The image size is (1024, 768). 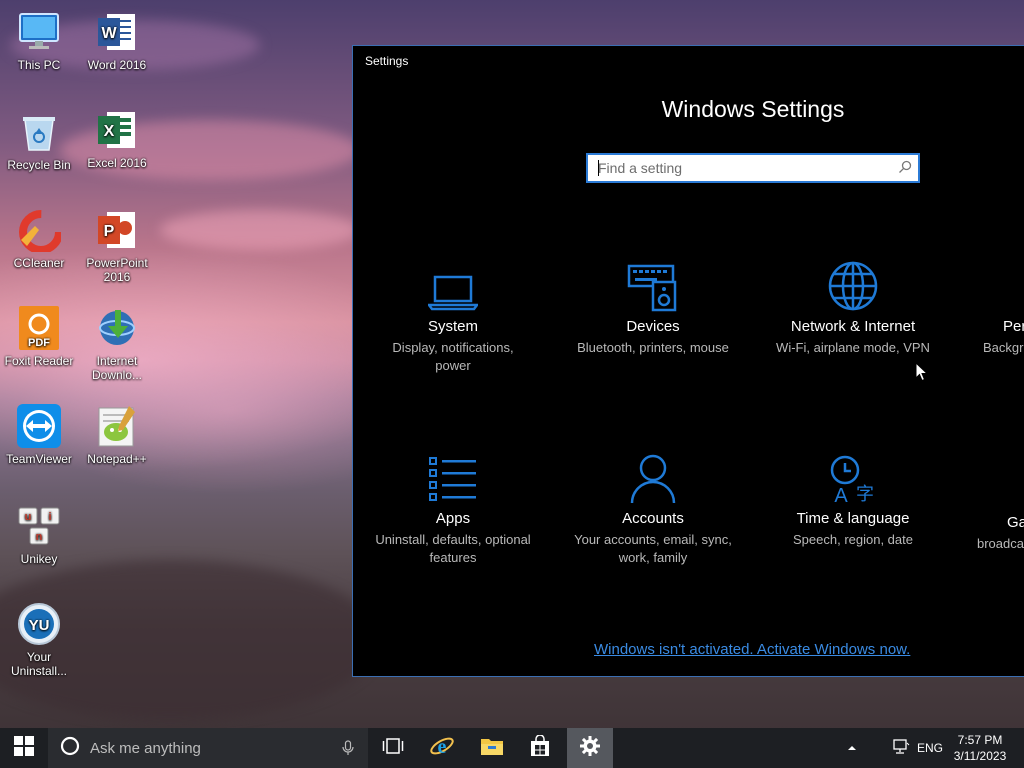 What do you see at coordinates (39, 32) in the screenshot?
I see `monitor-icon` at bounding box center [39, 32].